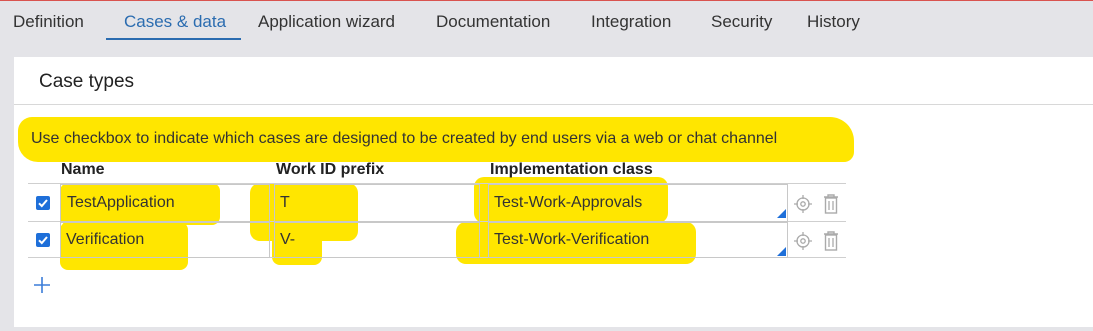 The height and width of the screenshot is (331, 1093). What do you see at coordinates (553, 104) in the screenshot?
I see `panel-divider` at bounding box center [553, 104].